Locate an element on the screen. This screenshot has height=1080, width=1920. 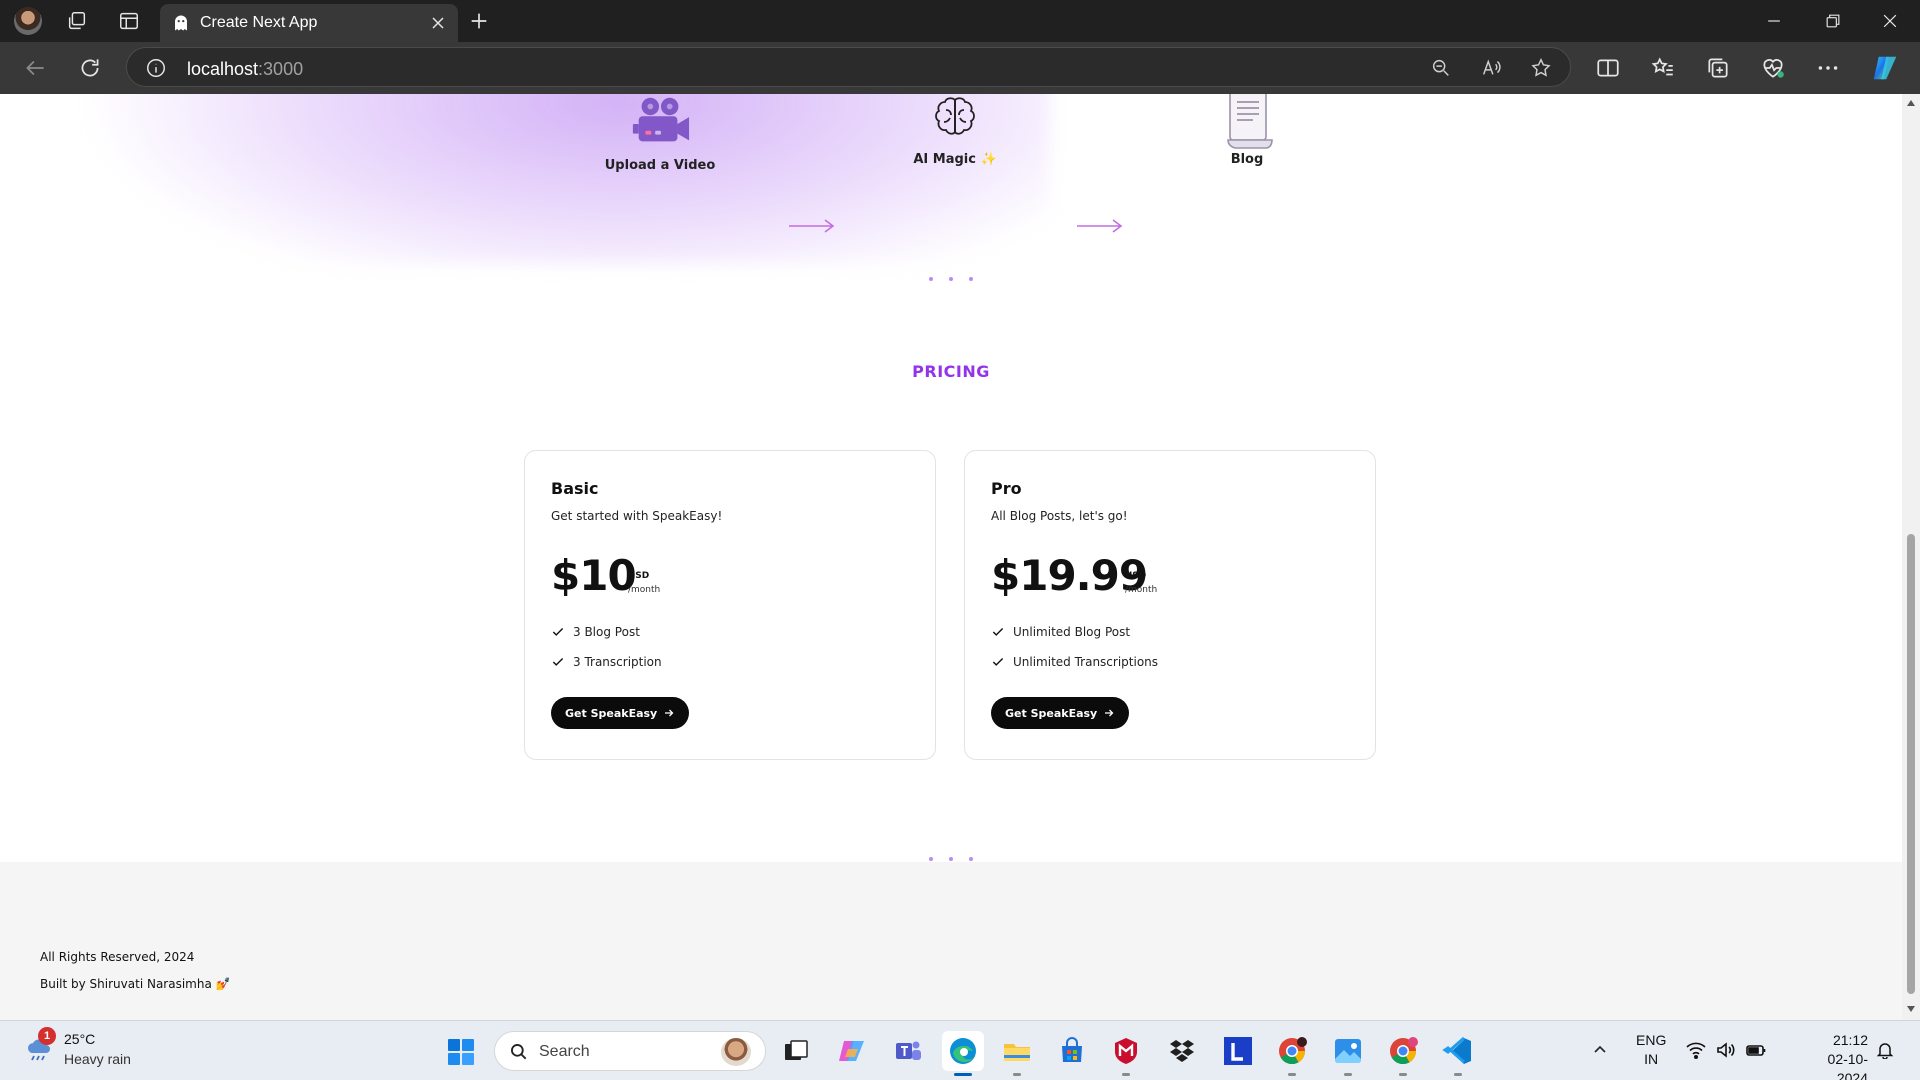
plan-feature-text: 3 Transcription is located at coordinates (617, 662).